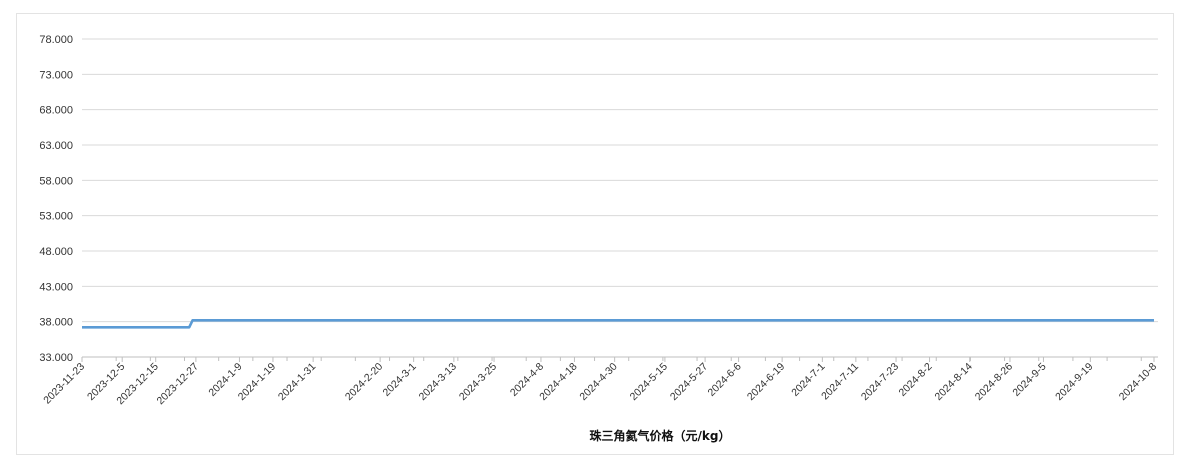 The width and height of the screenshot is (1187, 462). Describe the element at coordinates (364, 382) in the screenshot. I see `x-tick-label: 2024-2-20` at that location.